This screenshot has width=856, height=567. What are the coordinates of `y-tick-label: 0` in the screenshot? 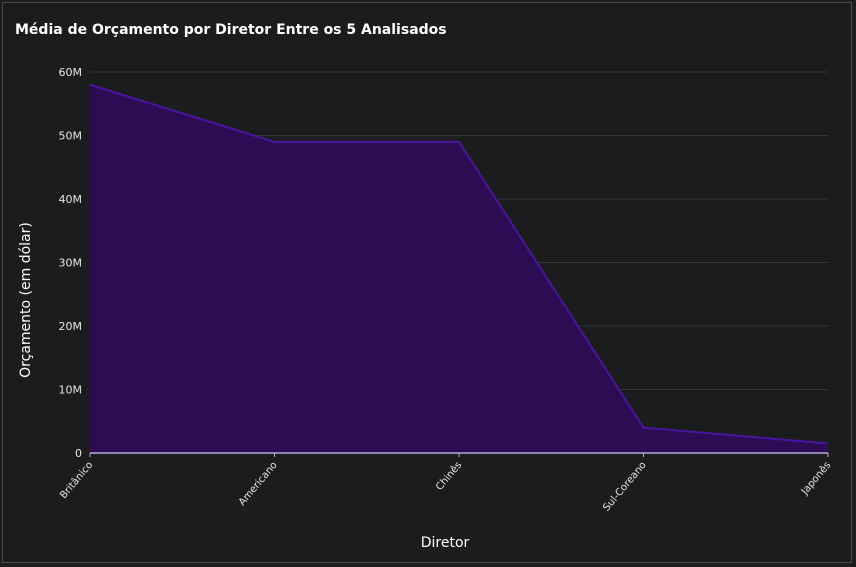 It's located at (78, 453).